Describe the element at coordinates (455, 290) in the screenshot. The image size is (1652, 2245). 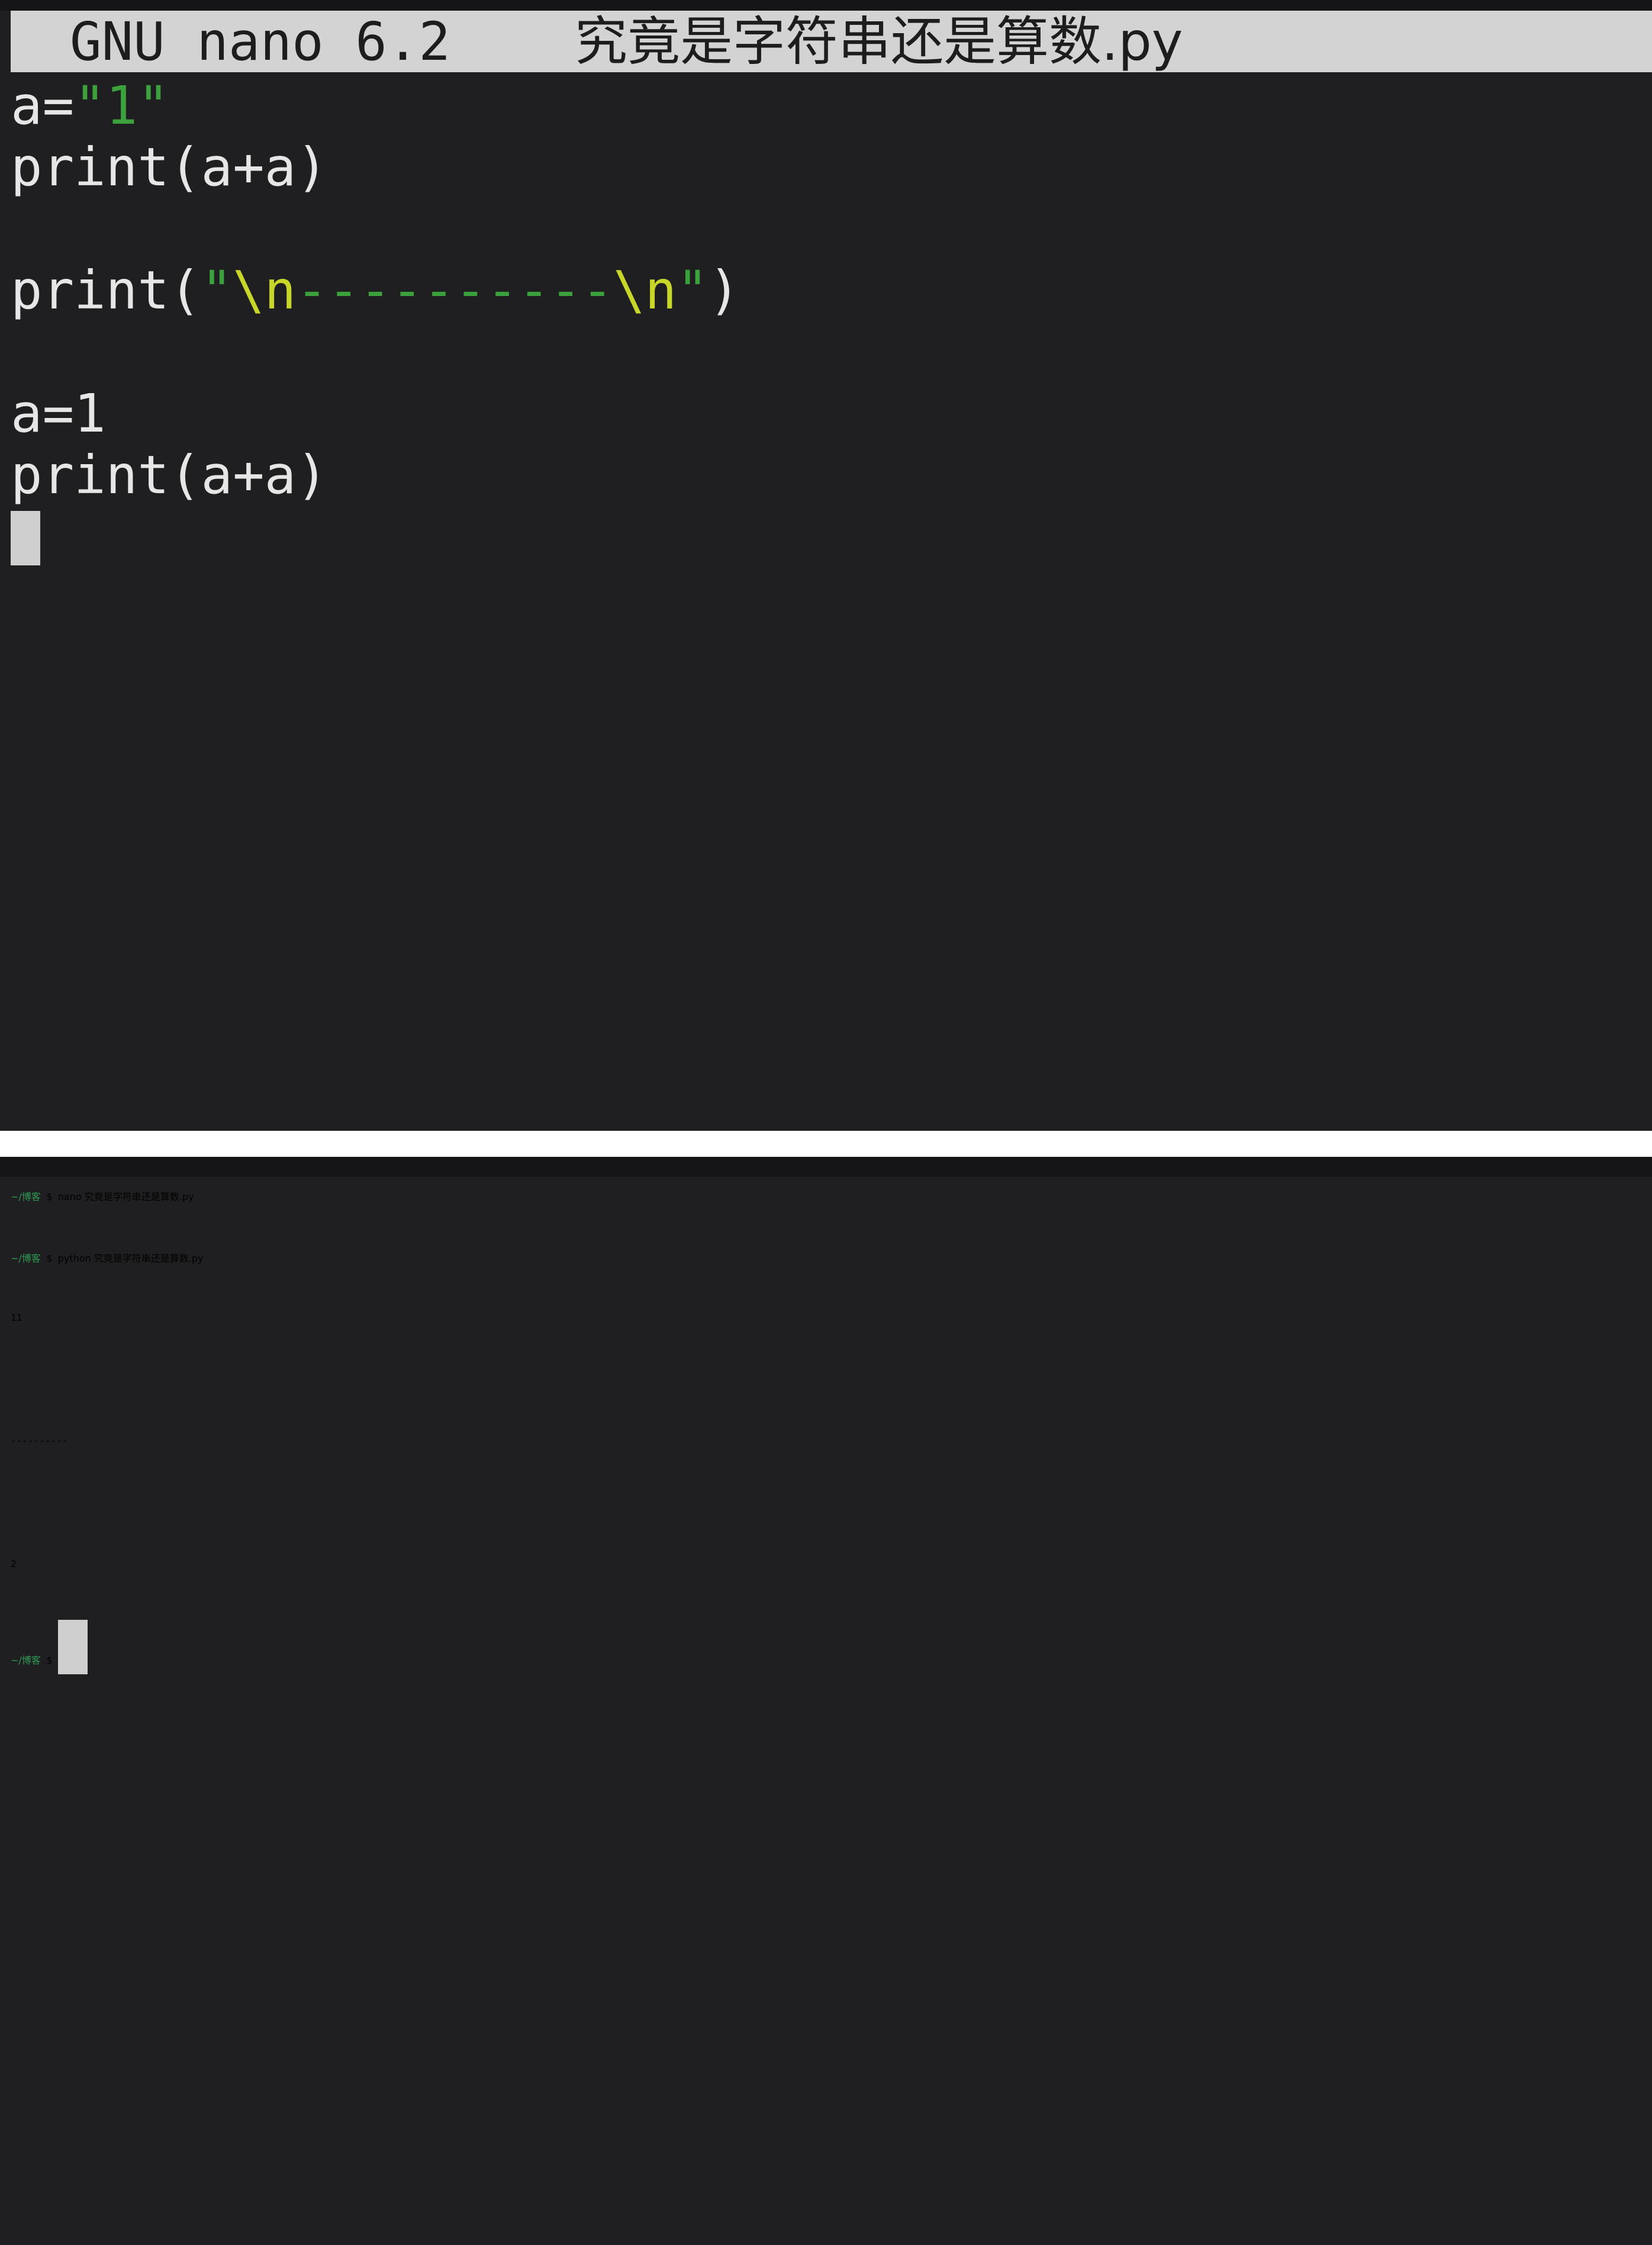
I see `string-literal: ----------` at that location.